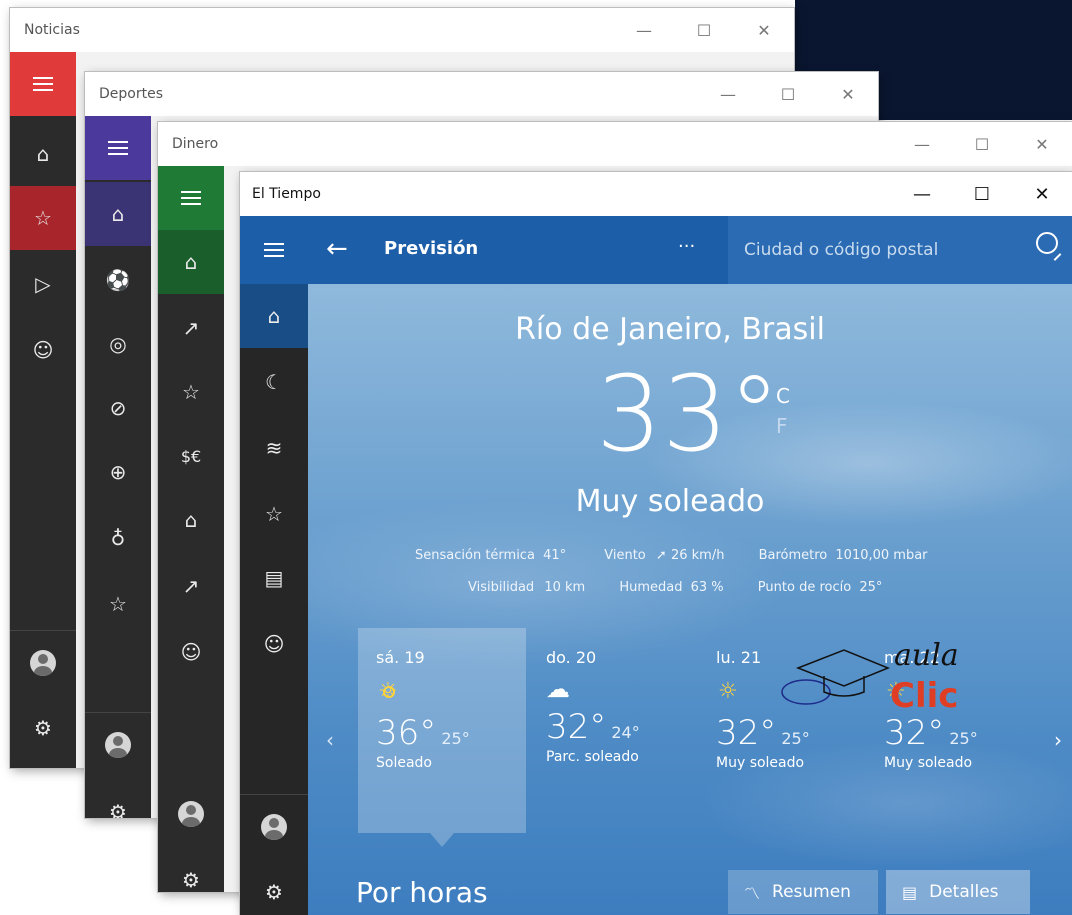  What do you see at coordinates (686, 246) in the screenshot?
I see `more-options-button: ···` at bounding box center [686, 246].